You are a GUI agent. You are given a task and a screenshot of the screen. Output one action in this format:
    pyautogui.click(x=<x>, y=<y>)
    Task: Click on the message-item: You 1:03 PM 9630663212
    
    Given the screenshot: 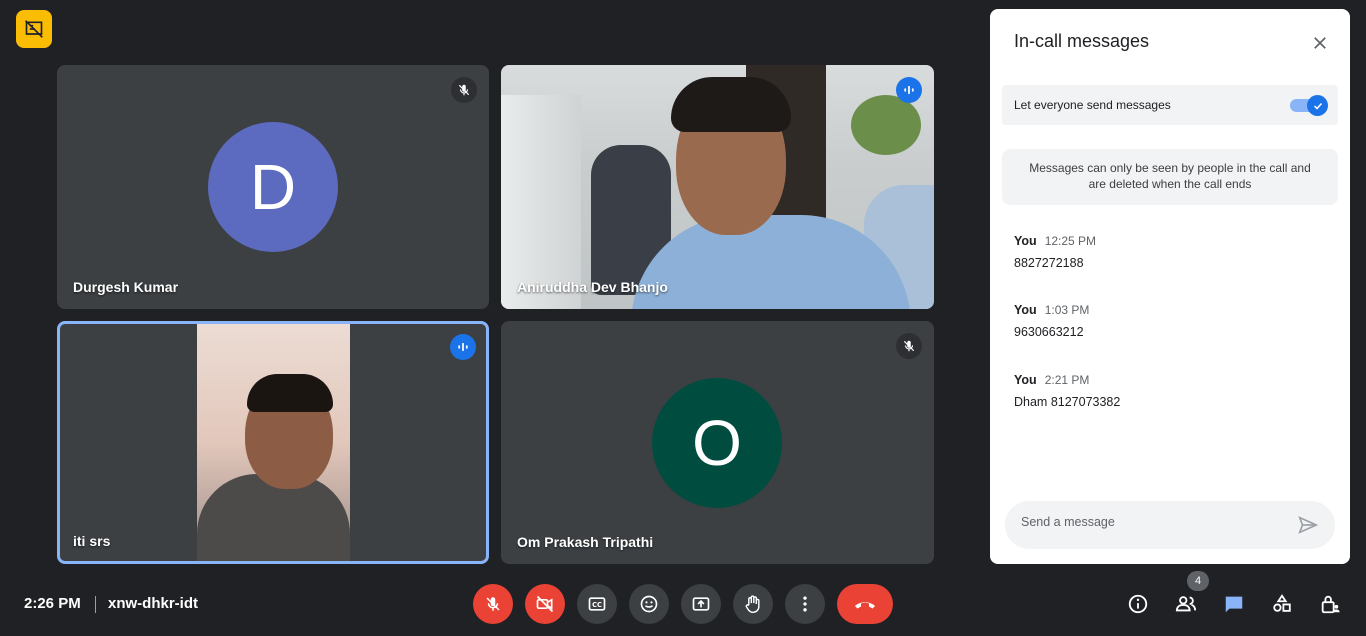 What is the action you would take?
    pyautogui.click(x=1051, y=321)
    